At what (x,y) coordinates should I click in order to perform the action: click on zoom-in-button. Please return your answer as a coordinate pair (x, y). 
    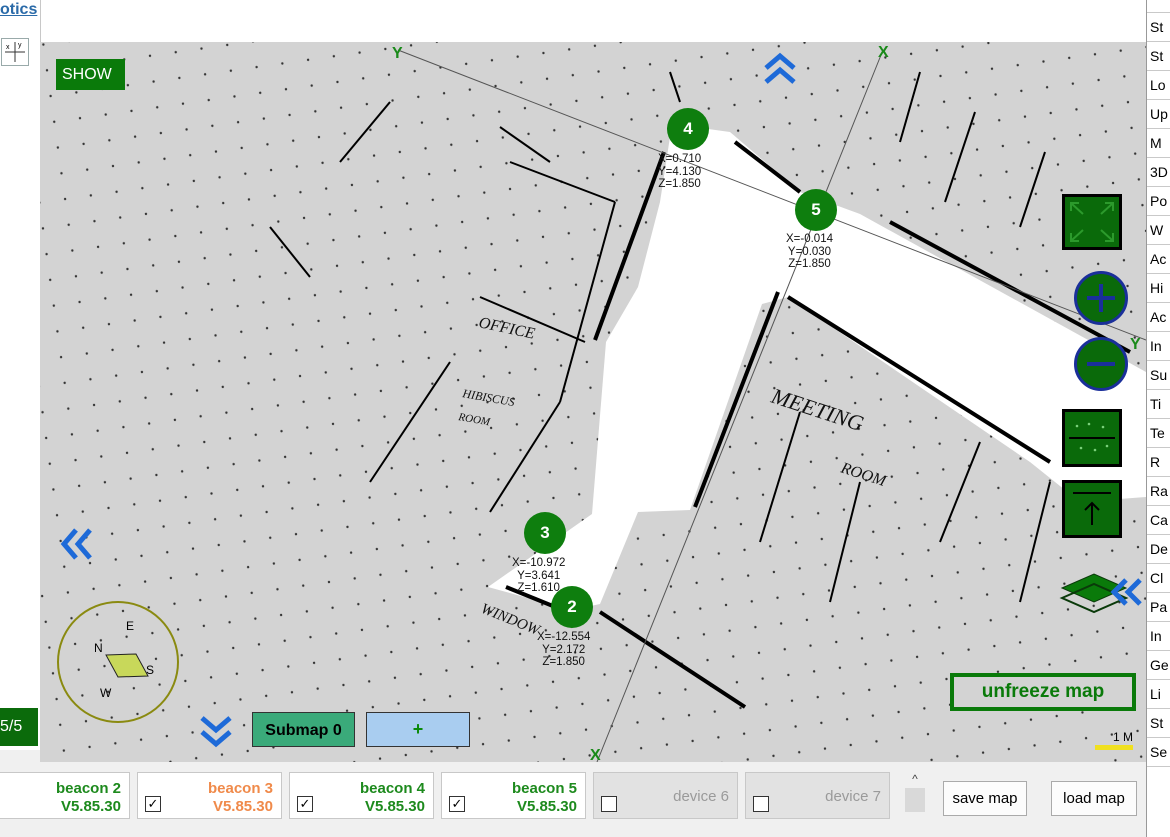
    Looking at the image, I should click on (1101, 298).